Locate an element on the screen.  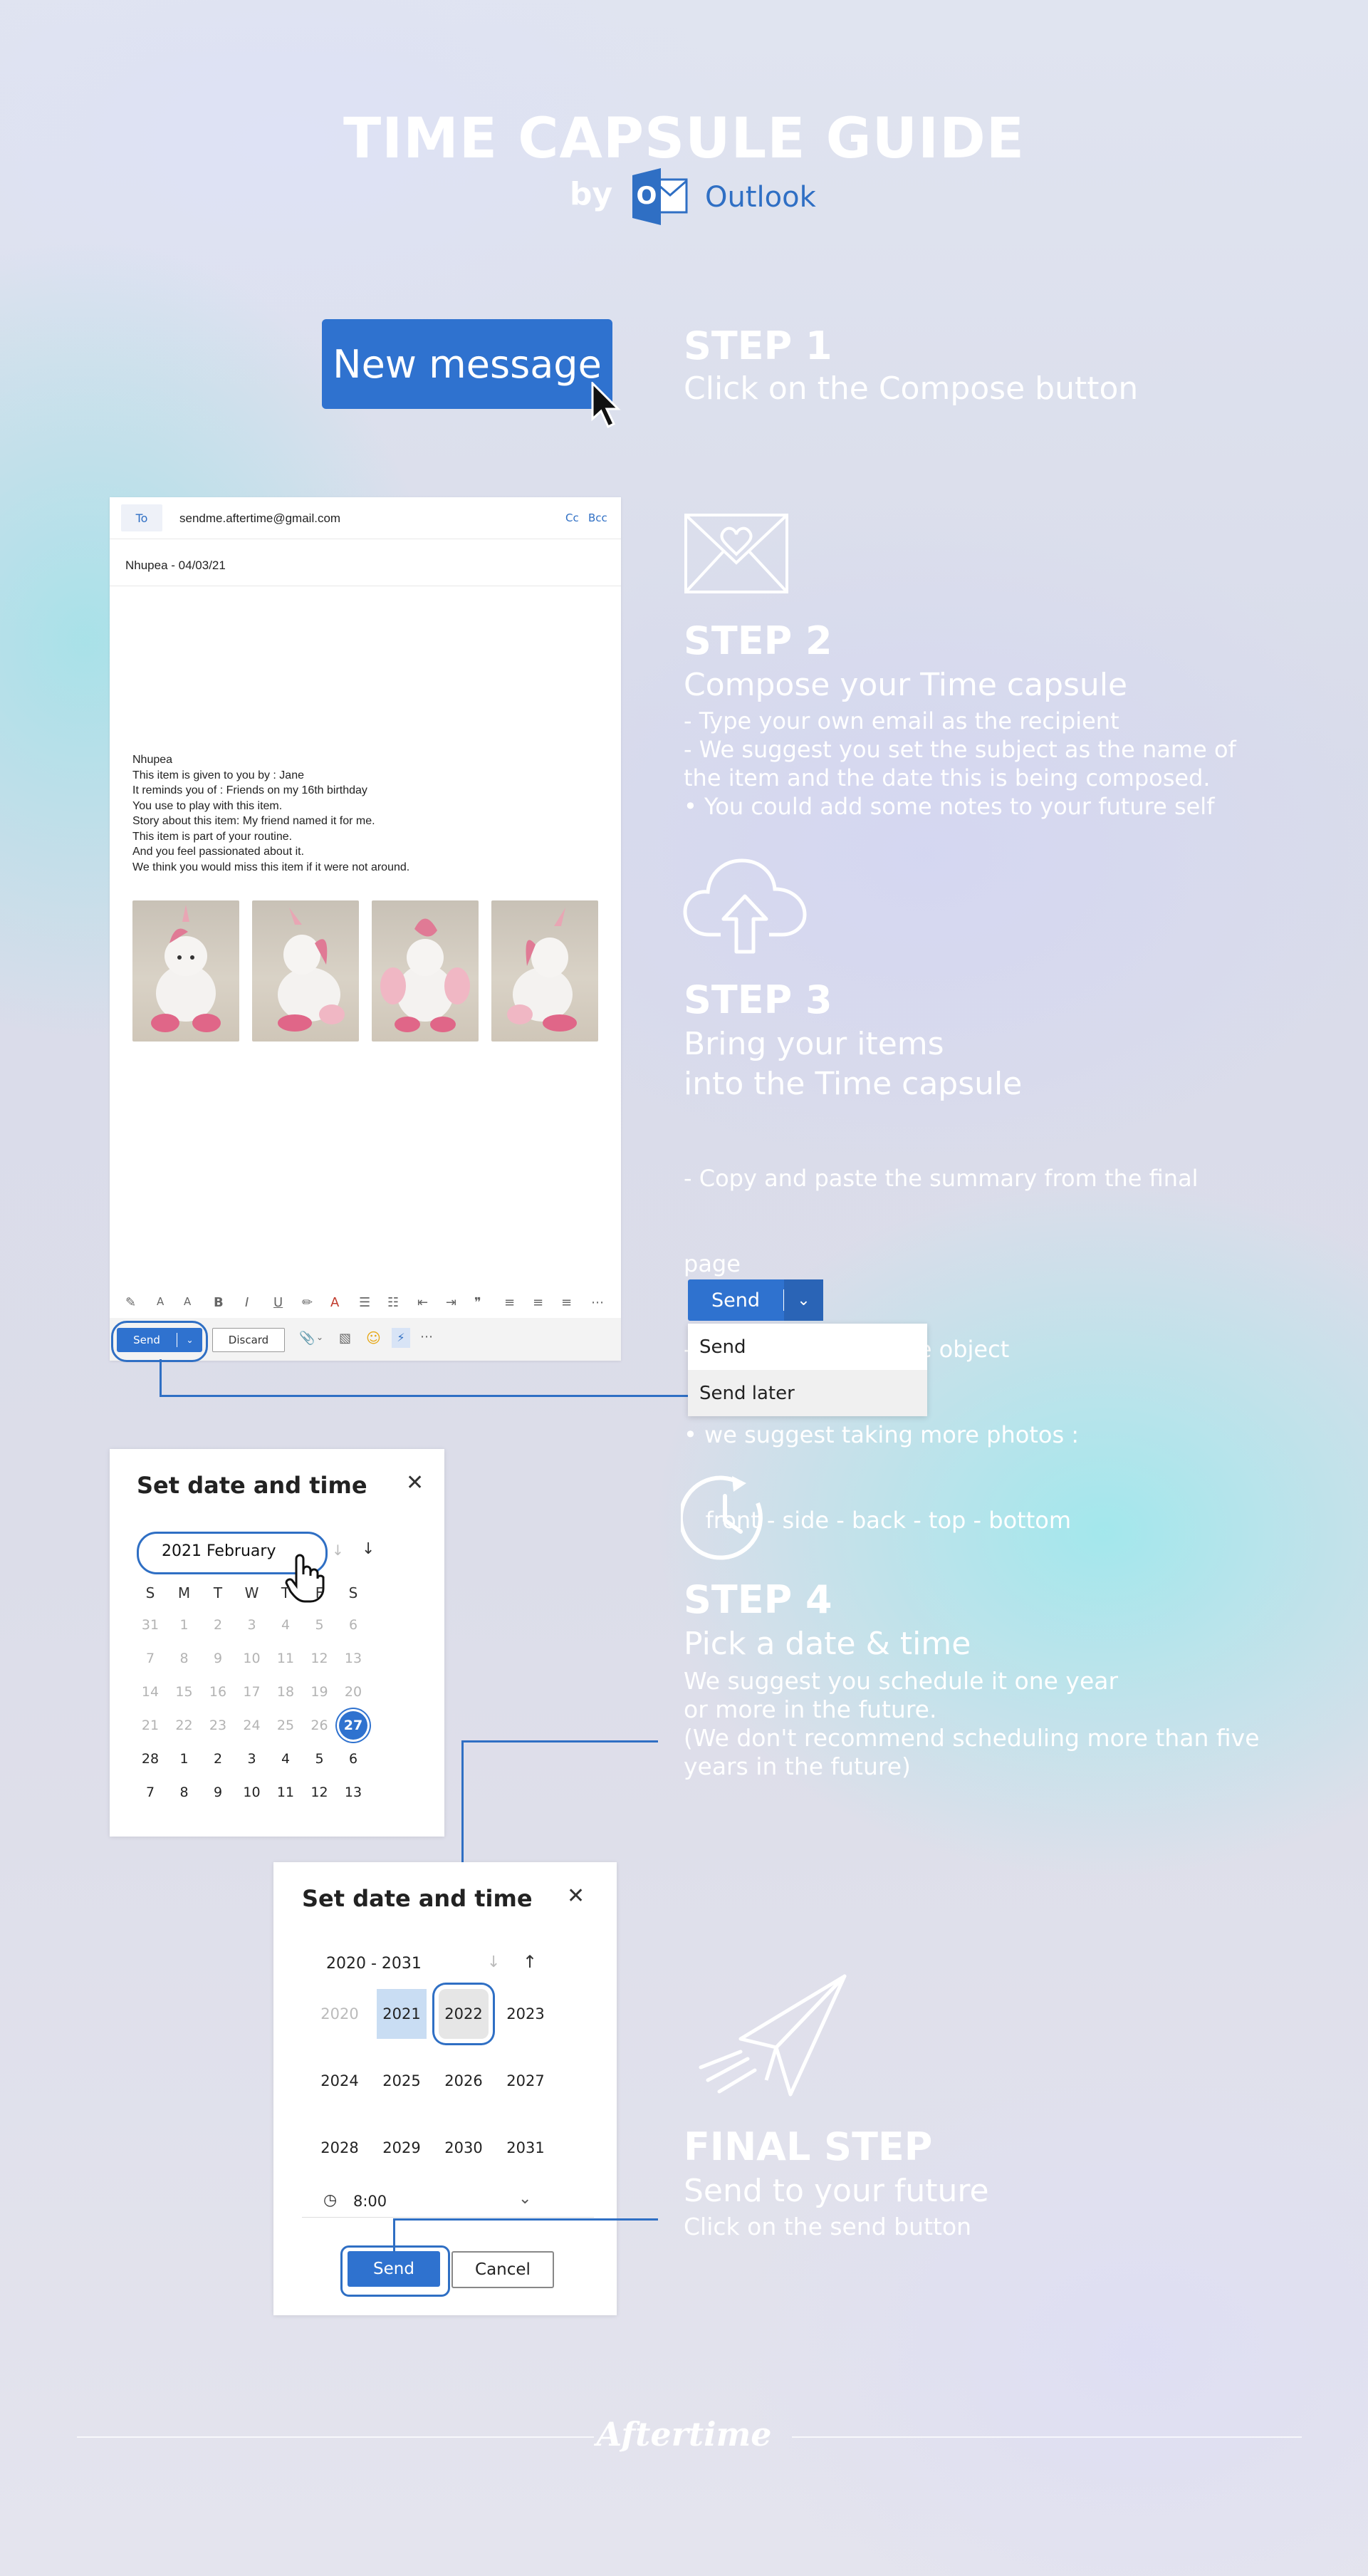
align-right-icon: ≡ is located at coordinates (566, 1302).